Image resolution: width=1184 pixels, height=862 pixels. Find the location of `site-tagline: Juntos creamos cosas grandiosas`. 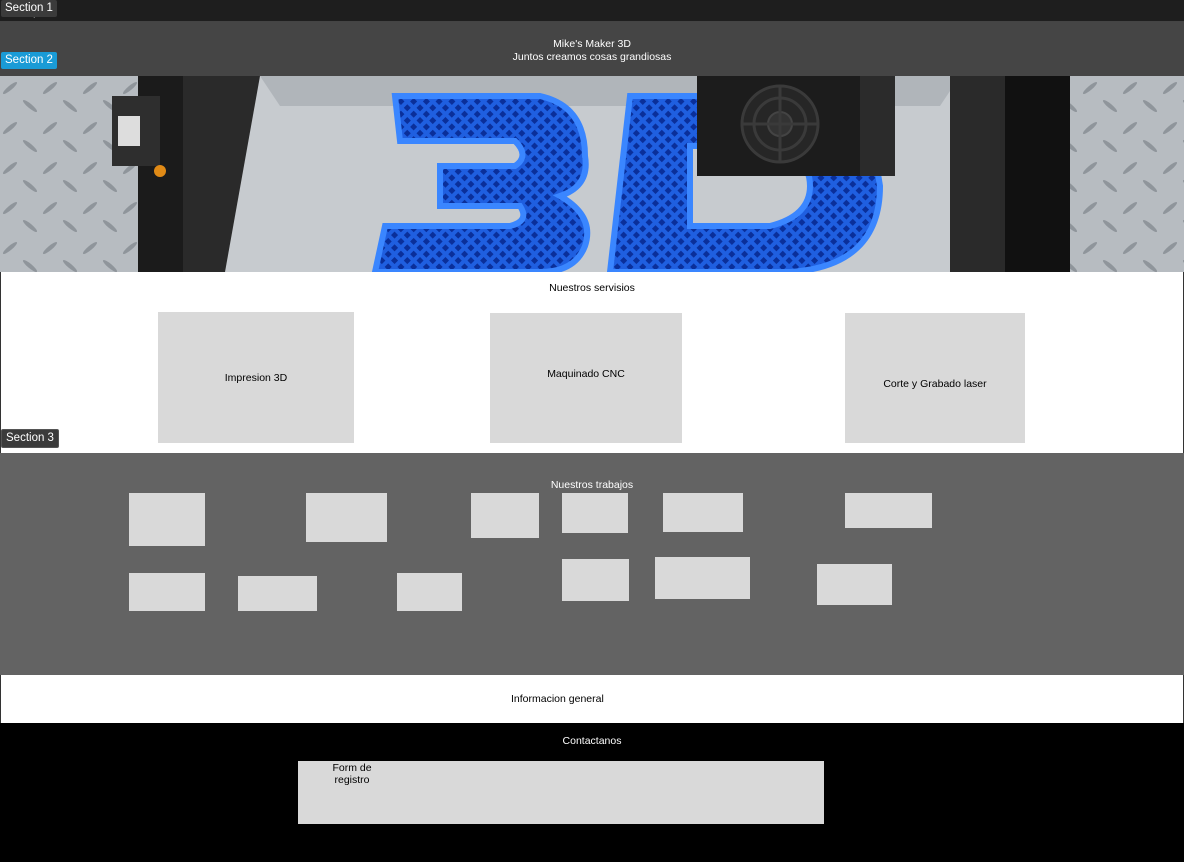

site-tagline: Juntos creamos cosas grandiosas is located at coordinates (592, 57).